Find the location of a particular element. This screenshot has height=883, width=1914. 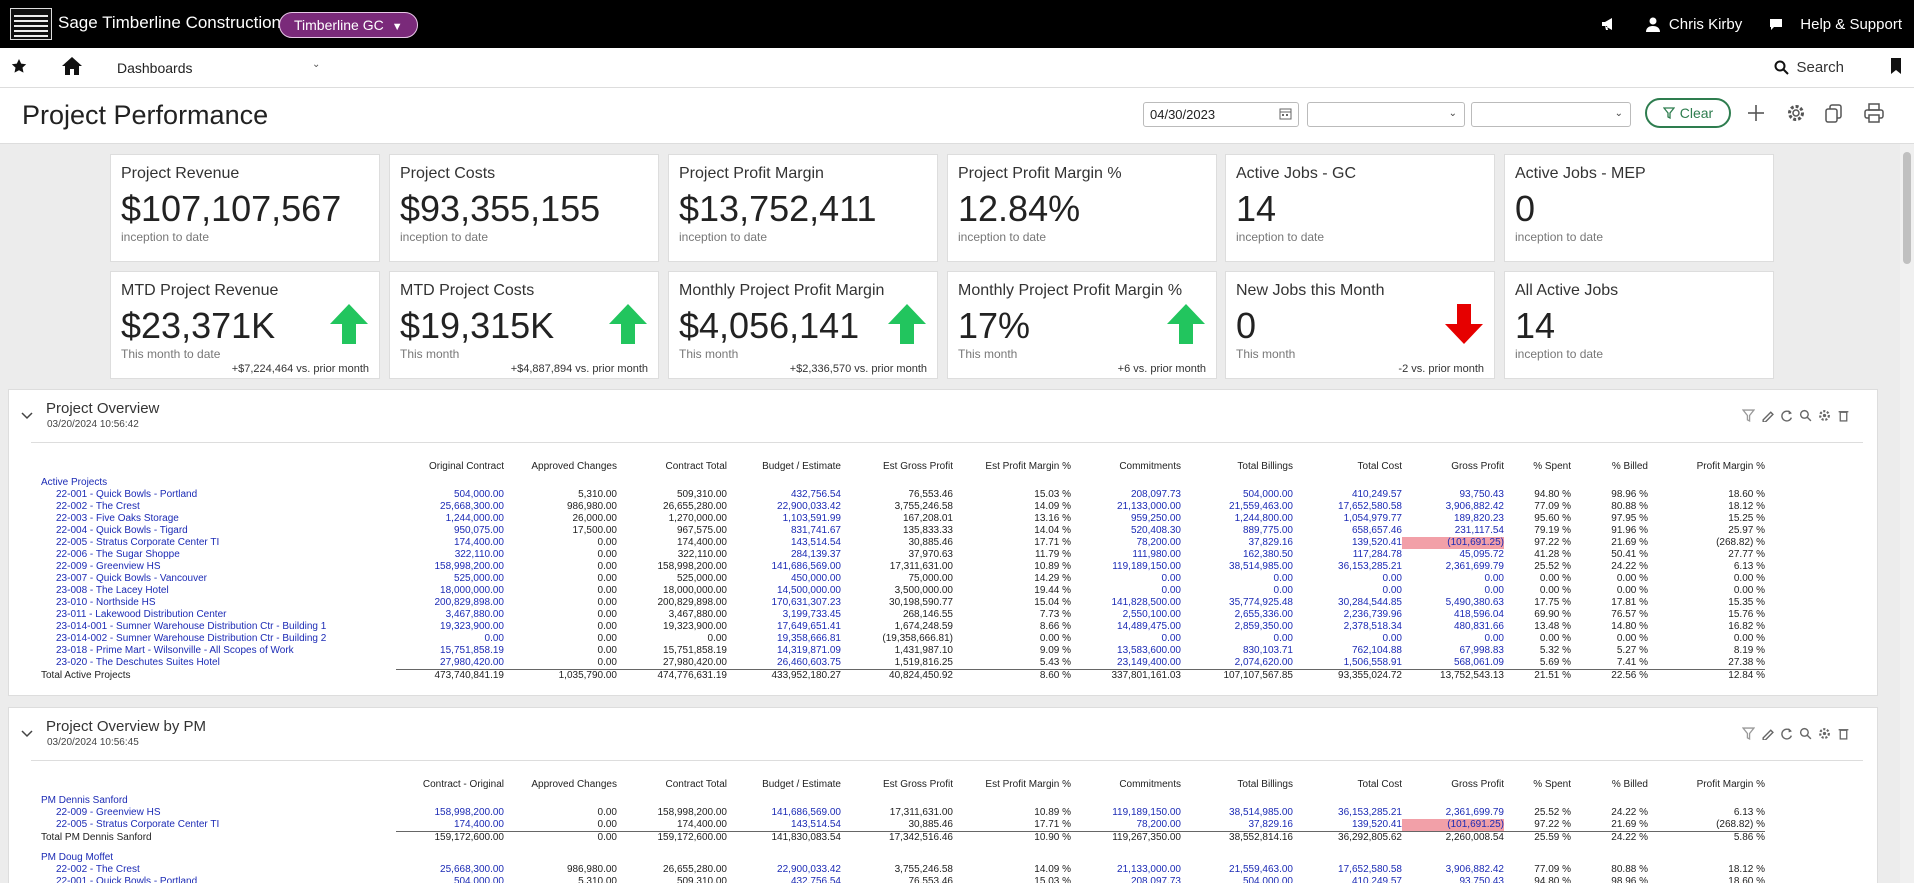

job-link: 22-002 - The Crest is located at coordinates (213, 870).